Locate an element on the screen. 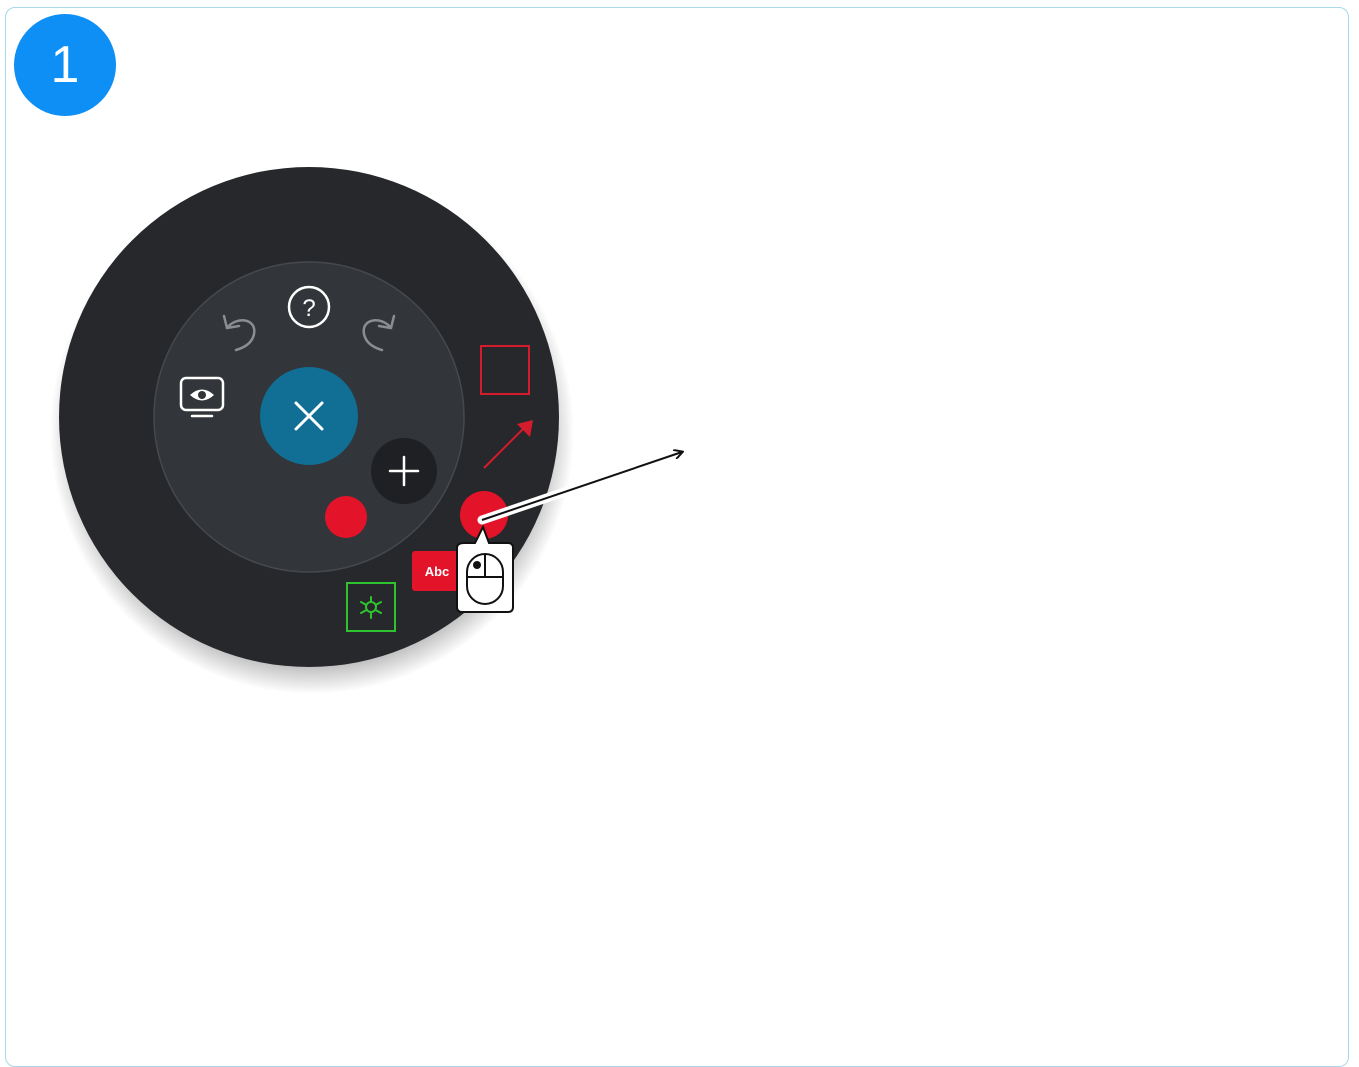 This screenshot has width=1359, height=1067. add-button is located at coordinates (404, 471).